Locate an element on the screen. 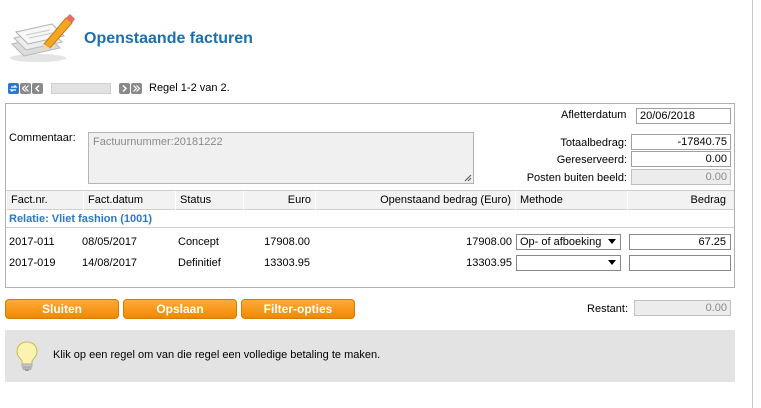 Image resolution: width=761 pixels, height=408 pixels. methode-select-value: Op- of afboeking is located at coordinates (561, 242).